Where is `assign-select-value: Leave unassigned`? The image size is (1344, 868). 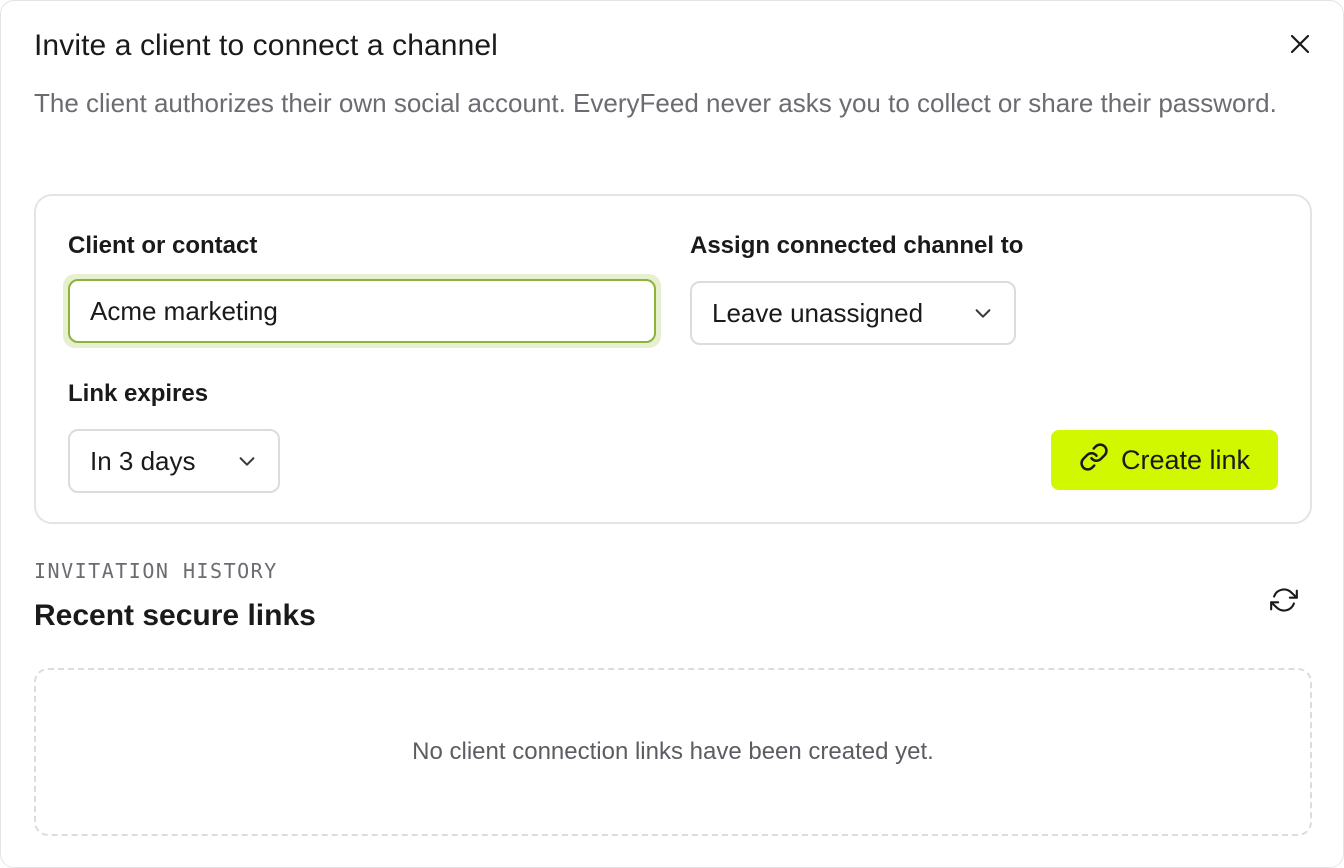 assign-select-value: Leave unassigned is located at coordinates (818, 312).